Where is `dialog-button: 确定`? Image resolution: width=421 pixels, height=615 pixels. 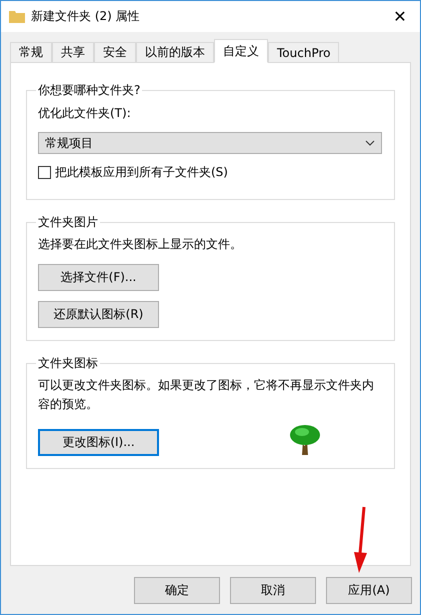 dialog-button: 确定 is located at coordinates (177, 590).